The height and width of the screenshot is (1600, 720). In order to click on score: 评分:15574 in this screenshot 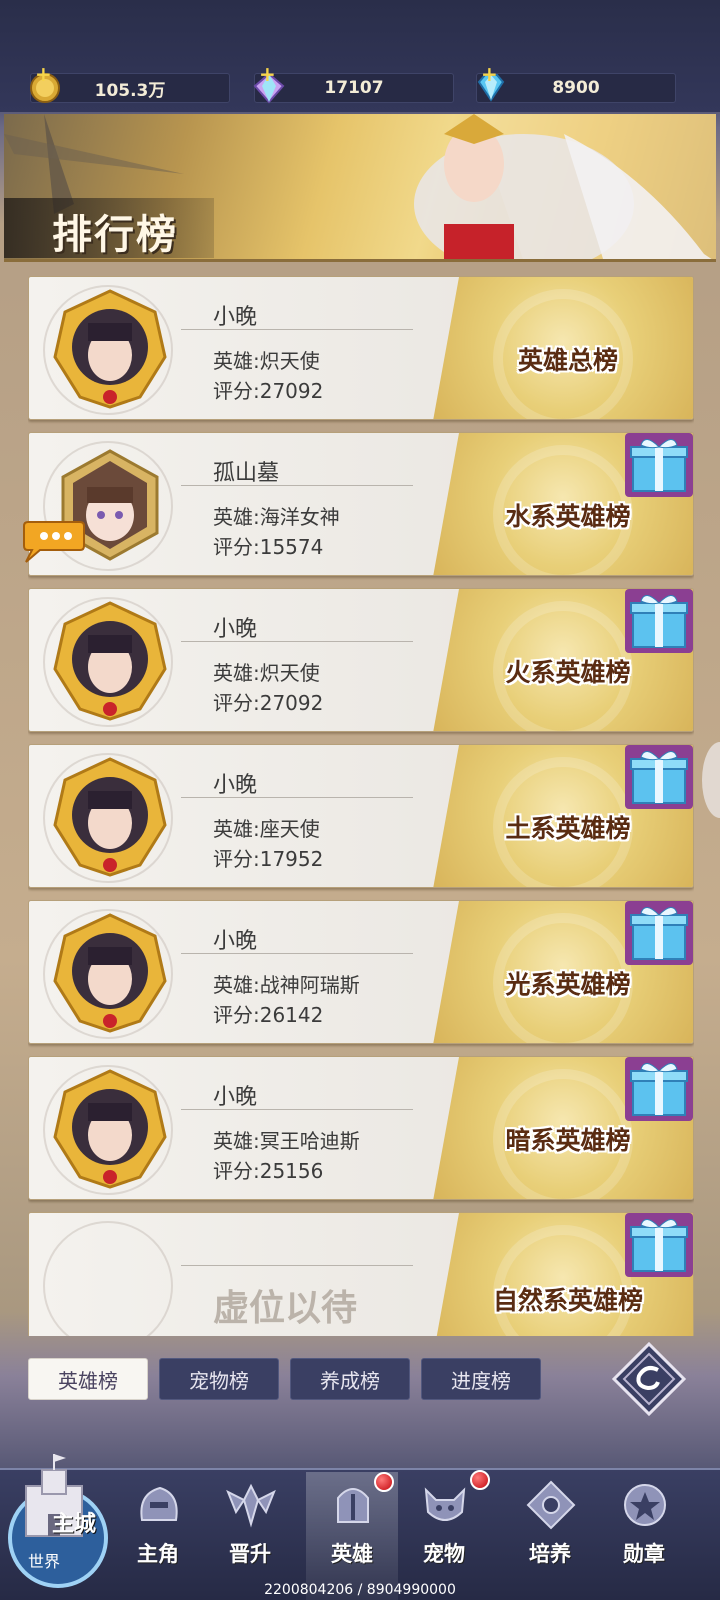, I will do `click(268, 547)`.